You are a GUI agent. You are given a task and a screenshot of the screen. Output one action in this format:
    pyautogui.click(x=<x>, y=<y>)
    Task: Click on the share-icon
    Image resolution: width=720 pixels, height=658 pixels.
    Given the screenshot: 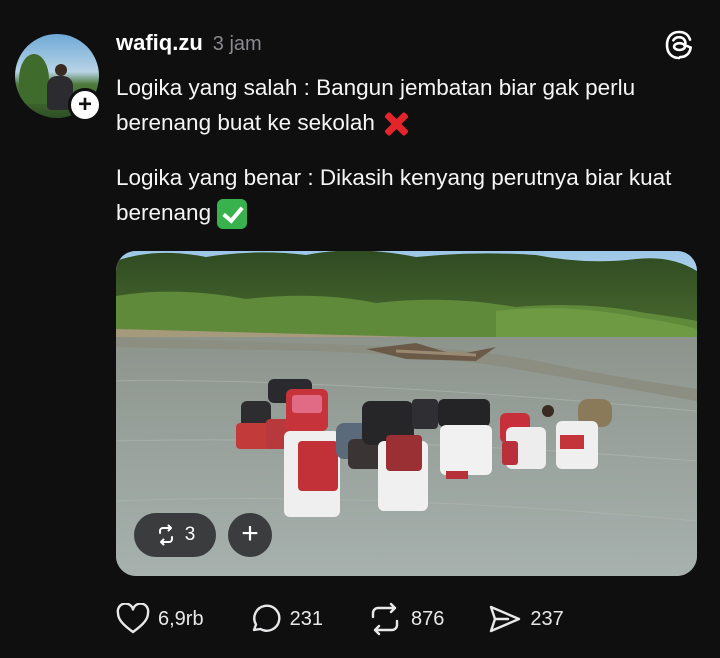 What is the action you would take?
    pyautogui.click(x=505, y=619)
    